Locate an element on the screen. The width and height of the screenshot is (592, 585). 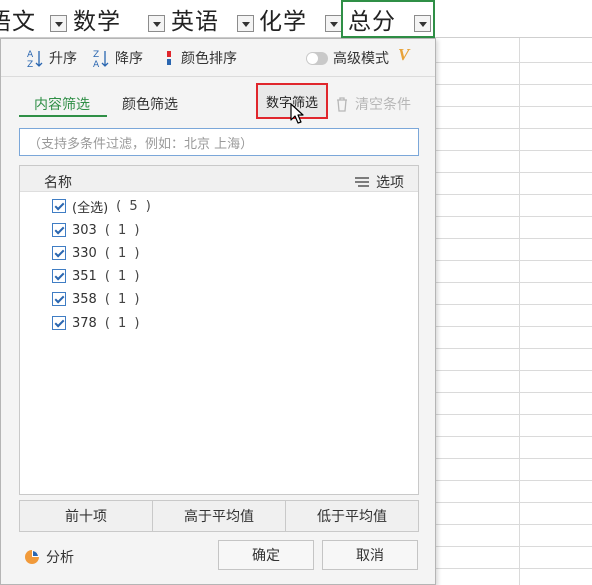
item-label: (全选) is located at coordinates (90, 208).